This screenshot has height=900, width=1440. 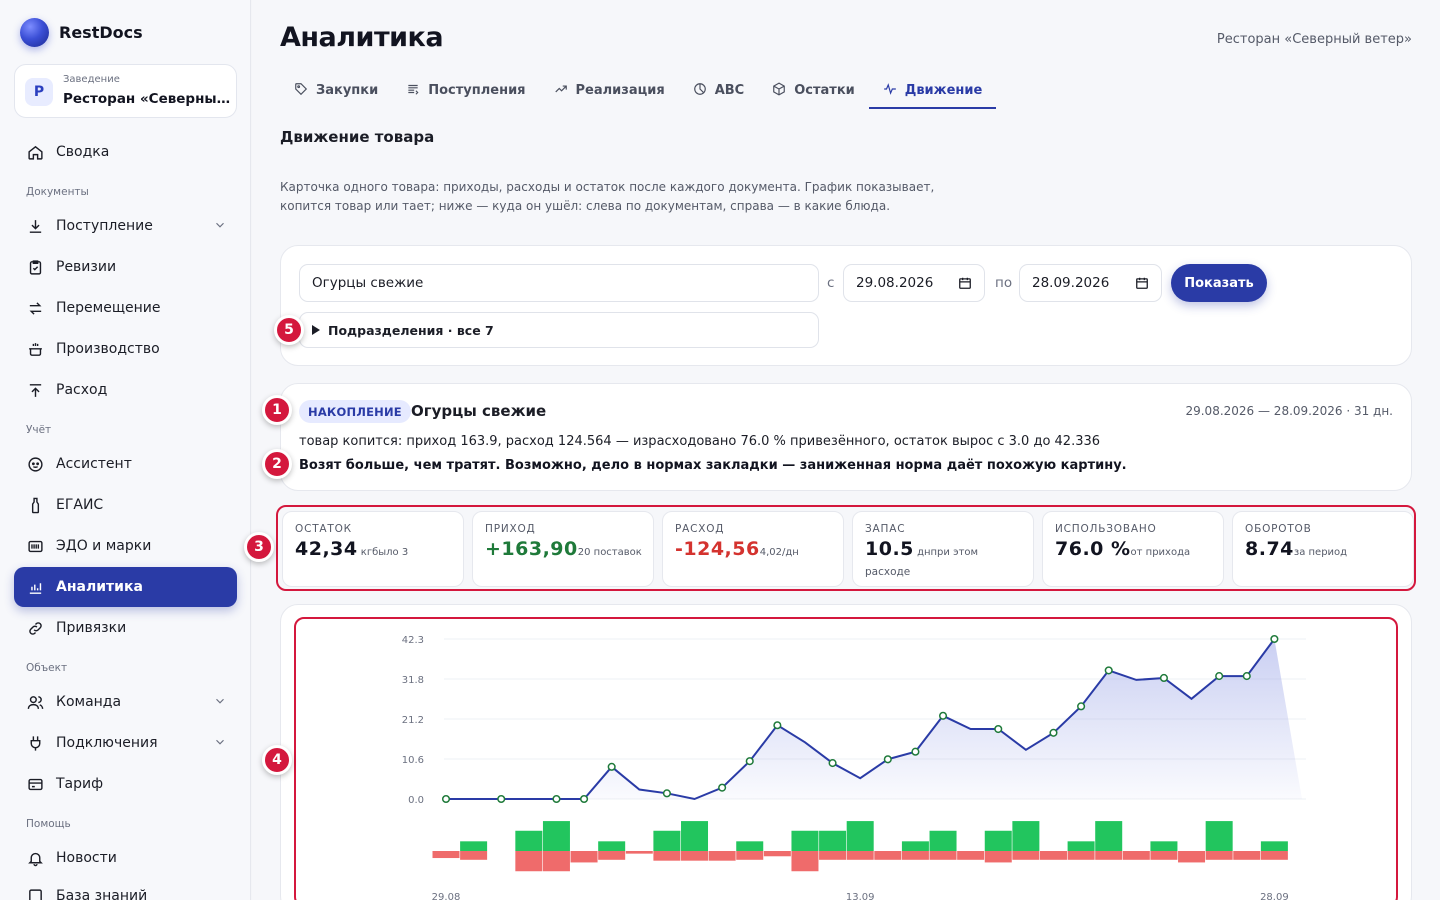 I want to click on sidebar-item-edo: ЭДО и марки, so click(x=125, y=546).